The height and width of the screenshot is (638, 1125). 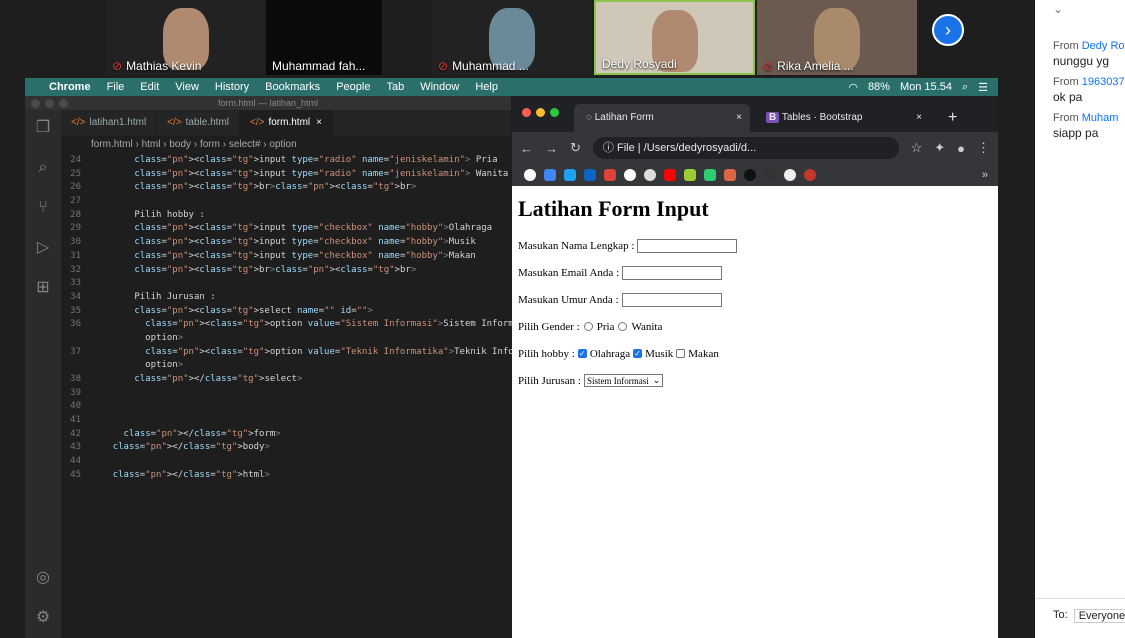 What do you see at coordinates (926, 87) in the screenshot?
I see `clock: Mon 15.54` at bounding box center [926, 87].